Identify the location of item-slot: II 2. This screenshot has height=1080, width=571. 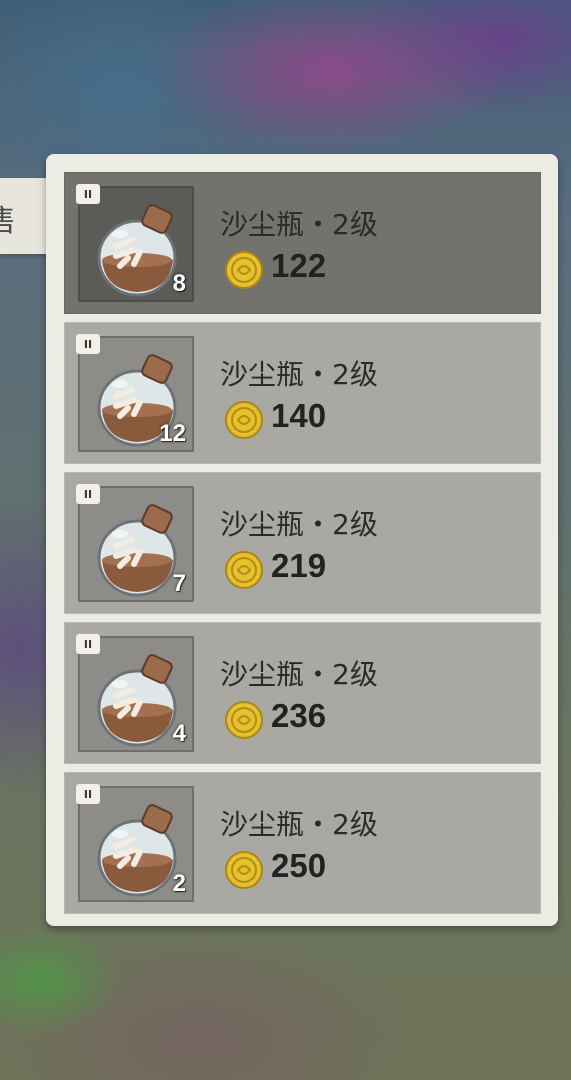
(135, 843).